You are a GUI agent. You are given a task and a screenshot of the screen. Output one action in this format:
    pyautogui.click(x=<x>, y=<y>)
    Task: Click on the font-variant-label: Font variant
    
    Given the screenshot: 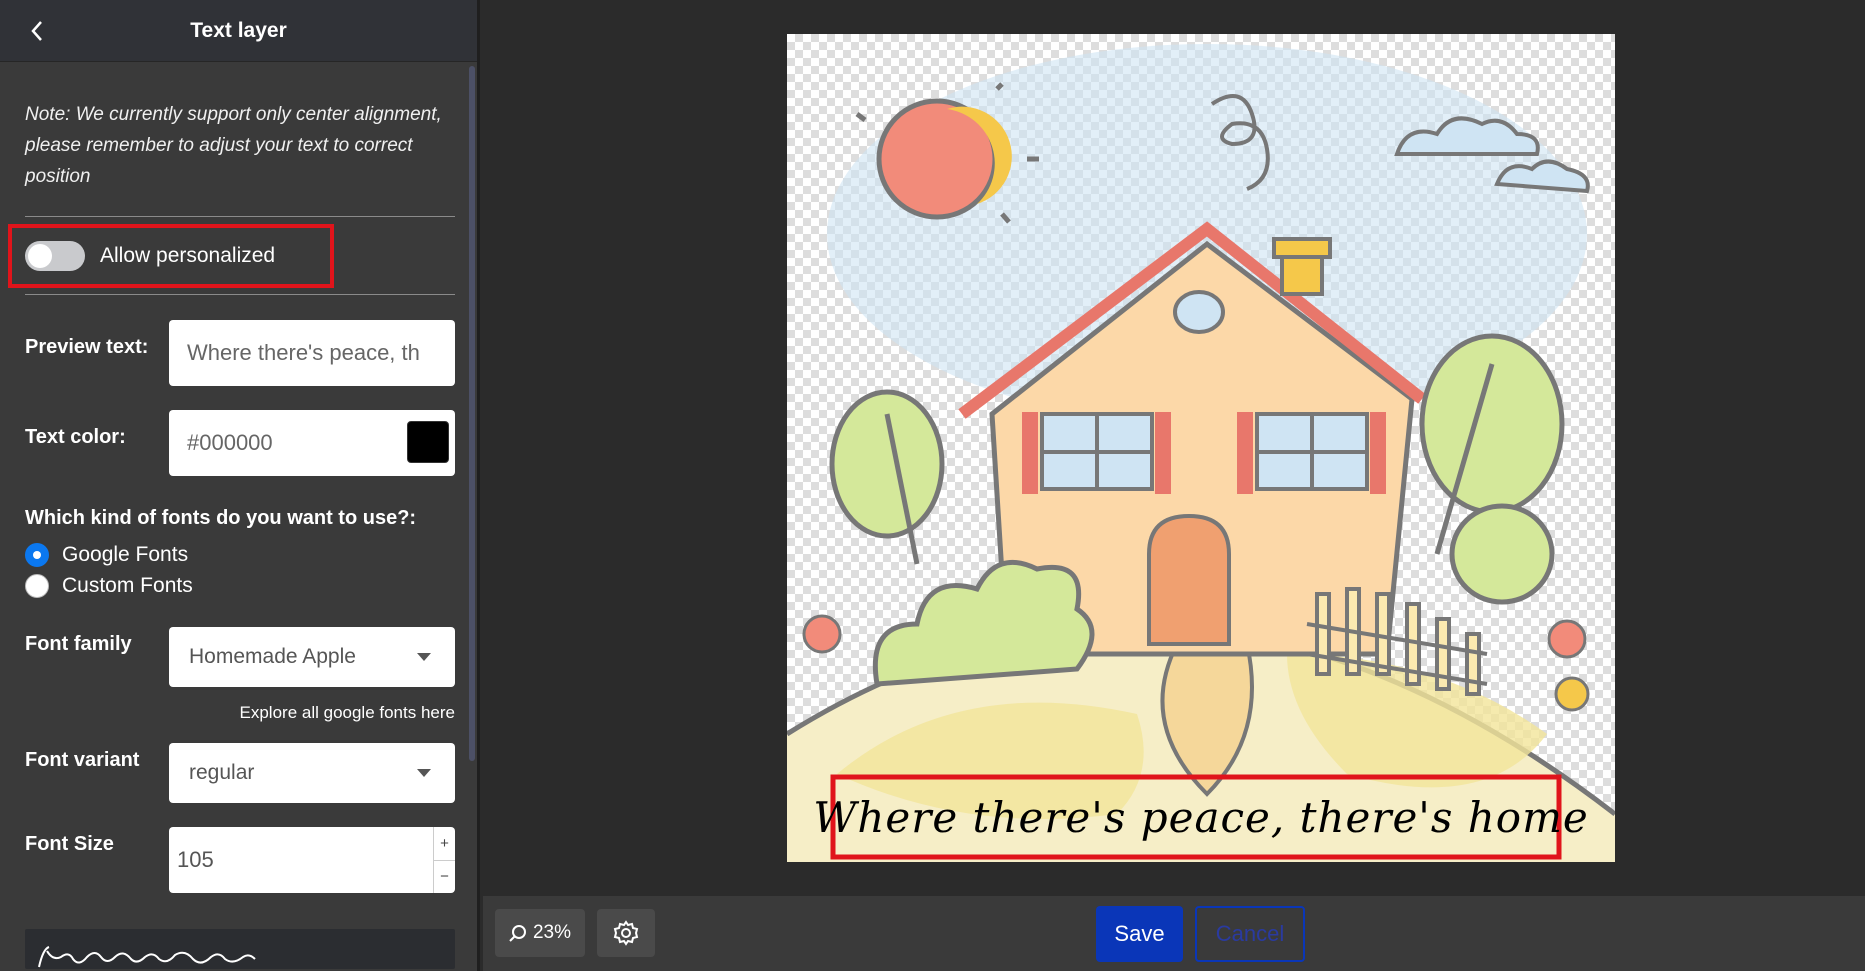 What is the action you would take?
    pyautogui.click(x=82, y=760)
    